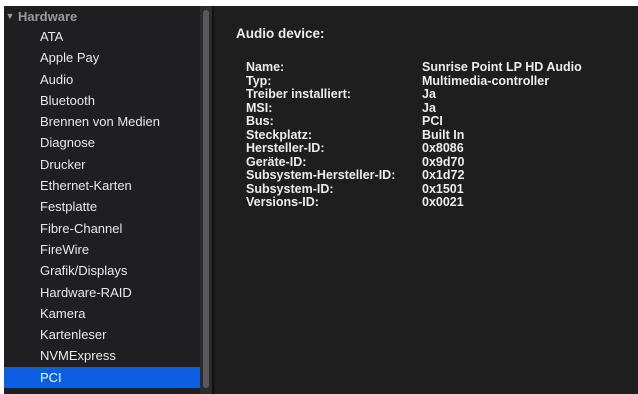  What do you see at coordinates (432, 121) in the screenshot?
I see `property-value: PCI` at bounding box center [432, 121].